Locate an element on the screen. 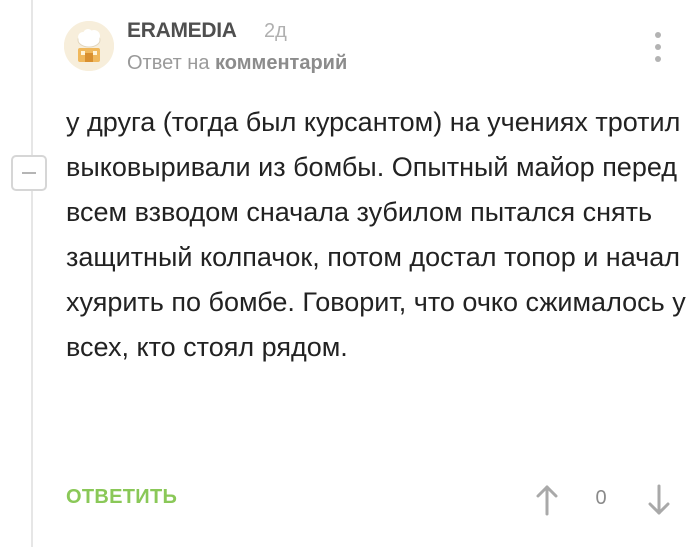 The image size is (700, 547). downvote-button is located at coordinates (659, 500).